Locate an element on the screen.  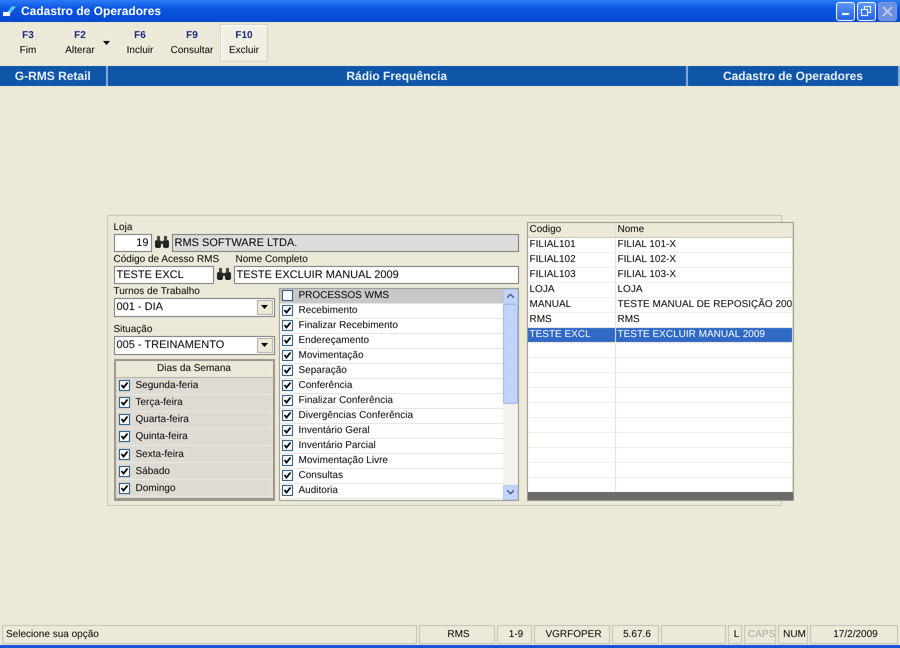
store-name-field: RMS SOFTWARE LTDA. is located at coordinates (345, 243).